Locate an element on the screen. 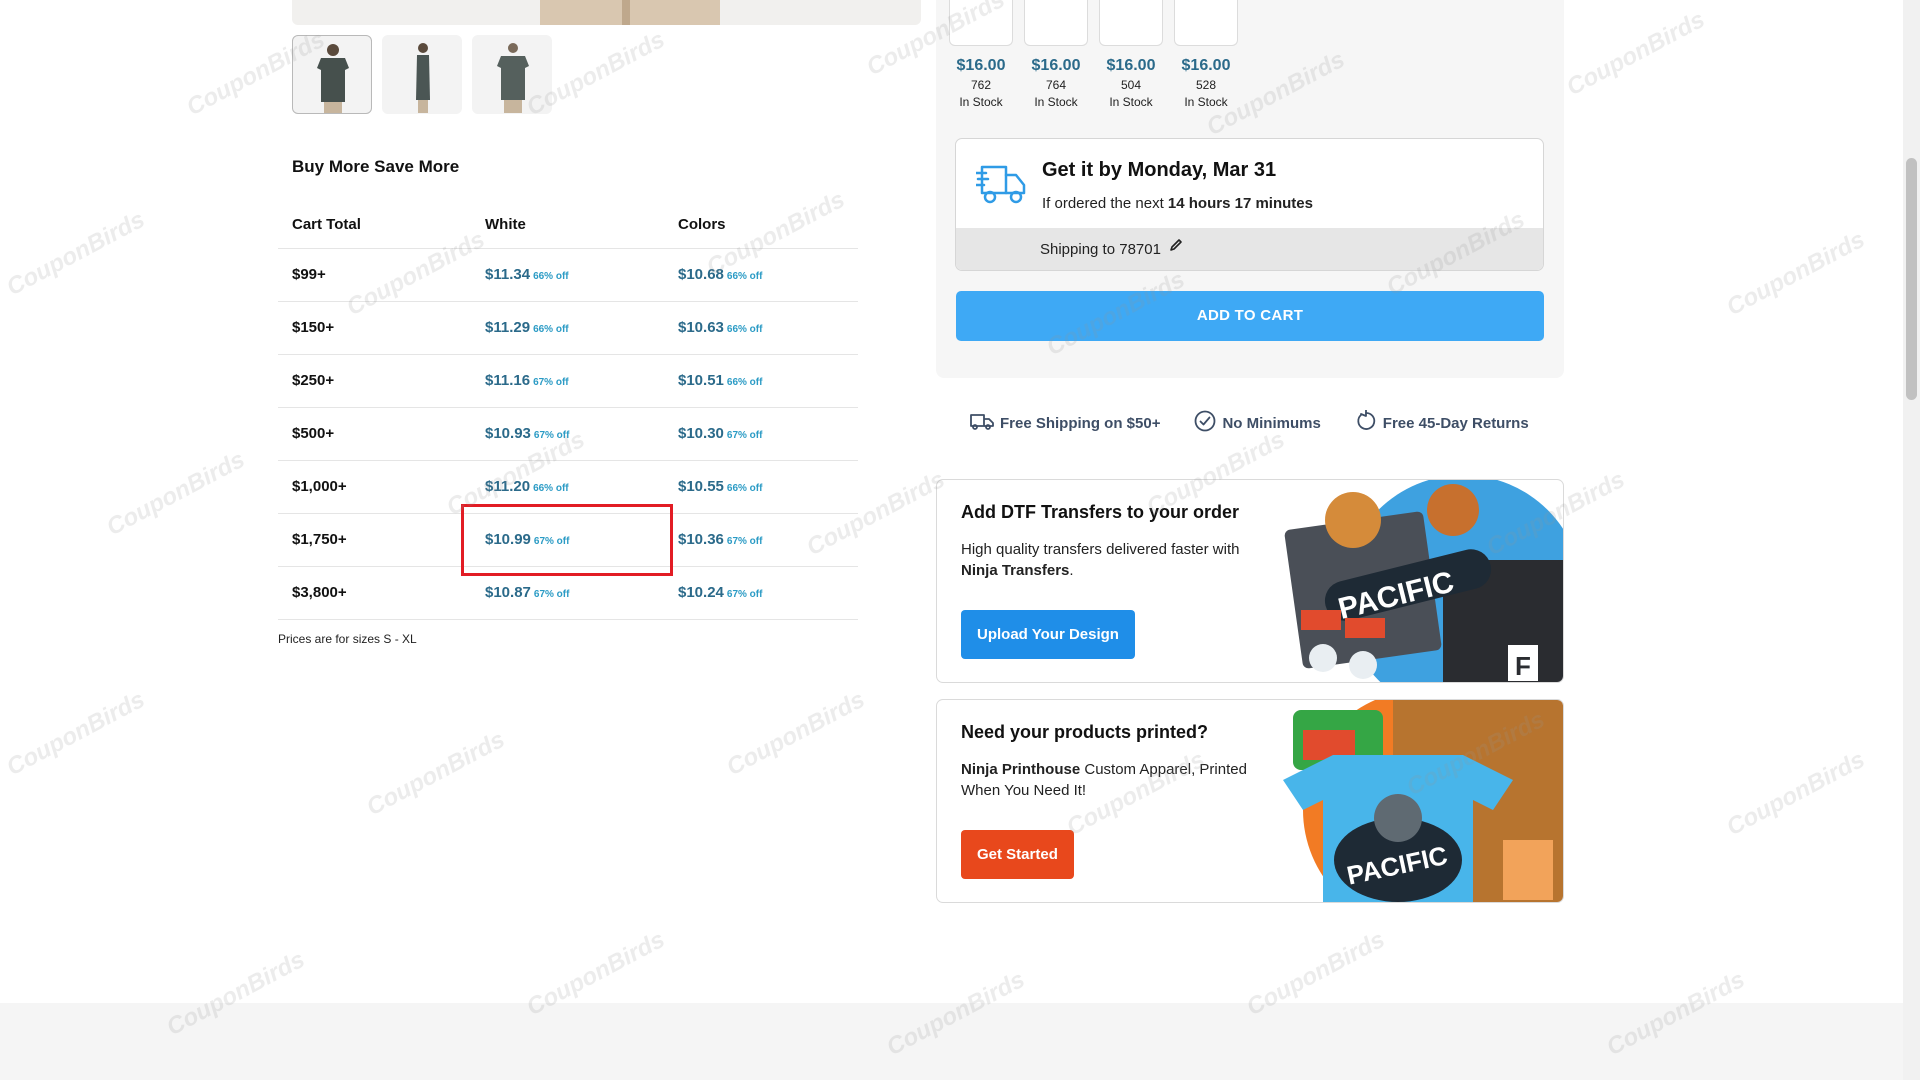 This screenshot has height=1080, width=1920. tier-cell: $500+ is located at coordinates (374, 434).